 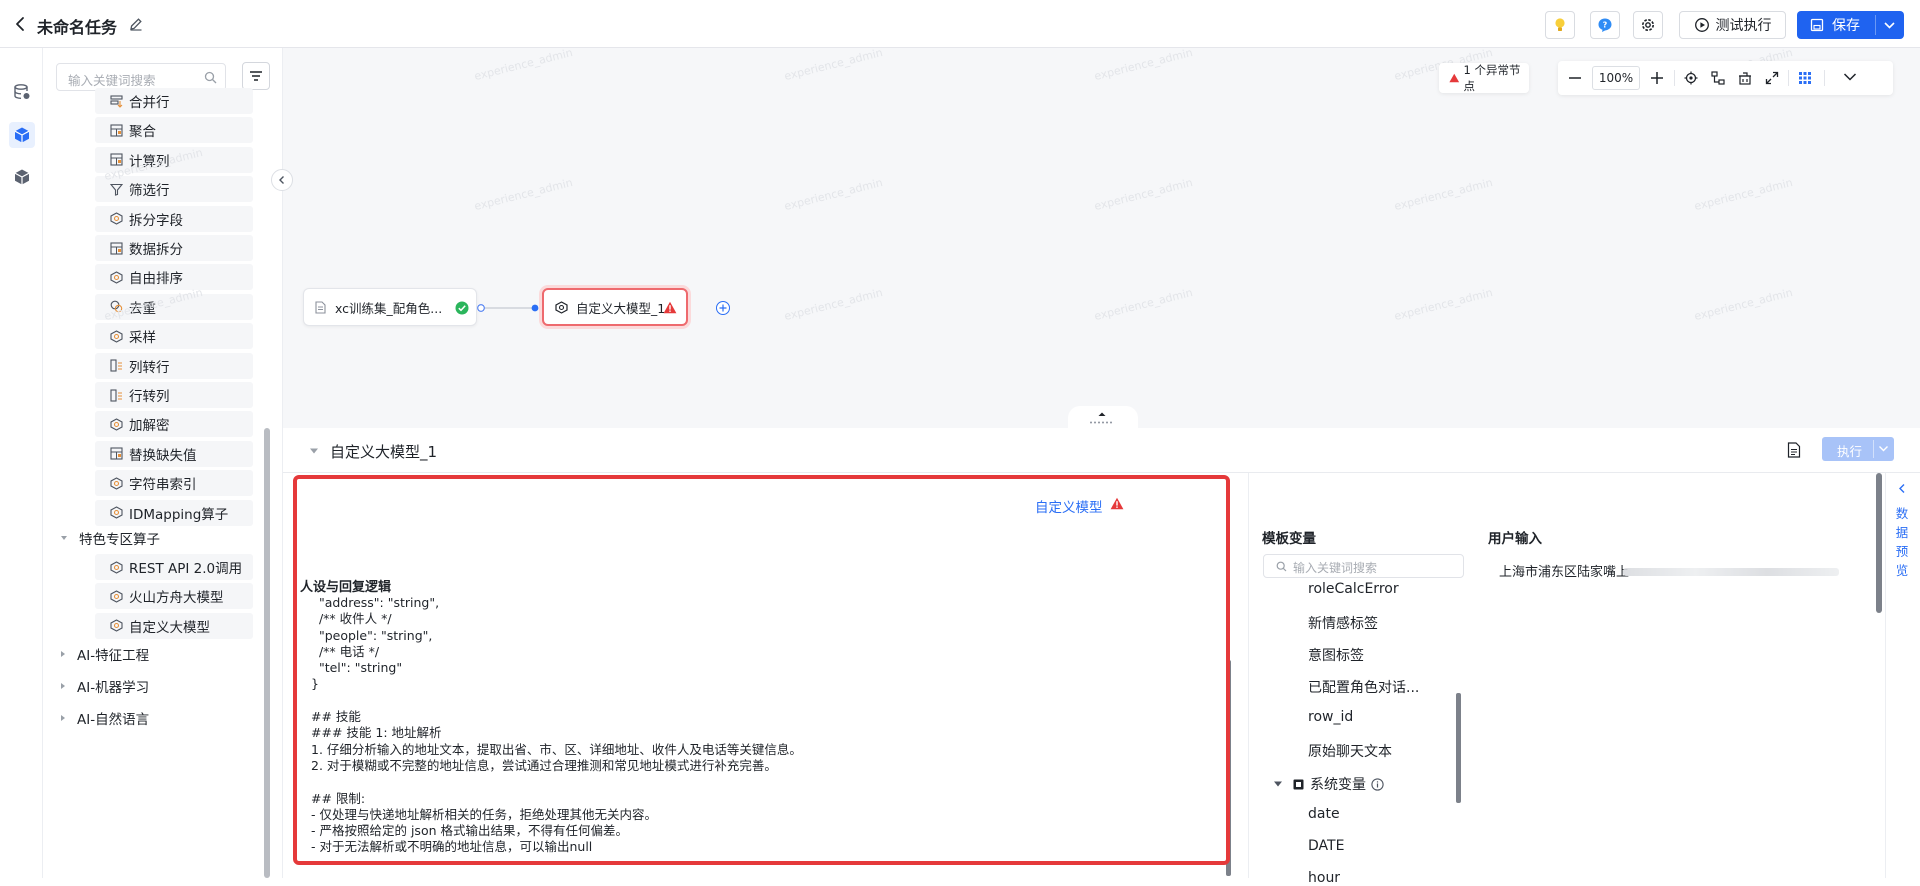 I want to click on model-warning-icon, so click(x=1117, y=503).